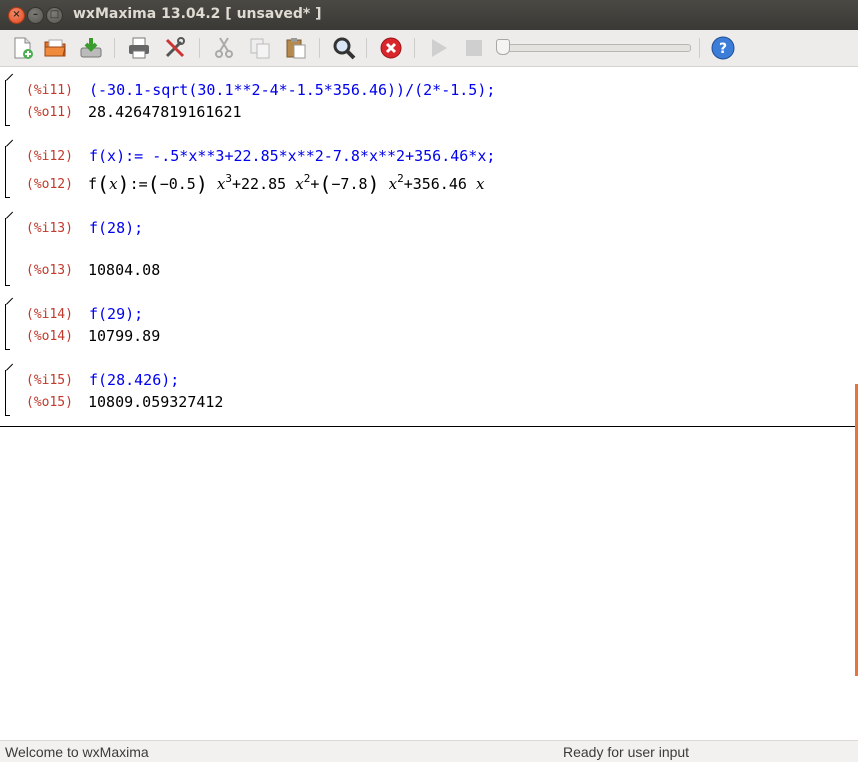  I want to click on find-icon, so click(344, 48).